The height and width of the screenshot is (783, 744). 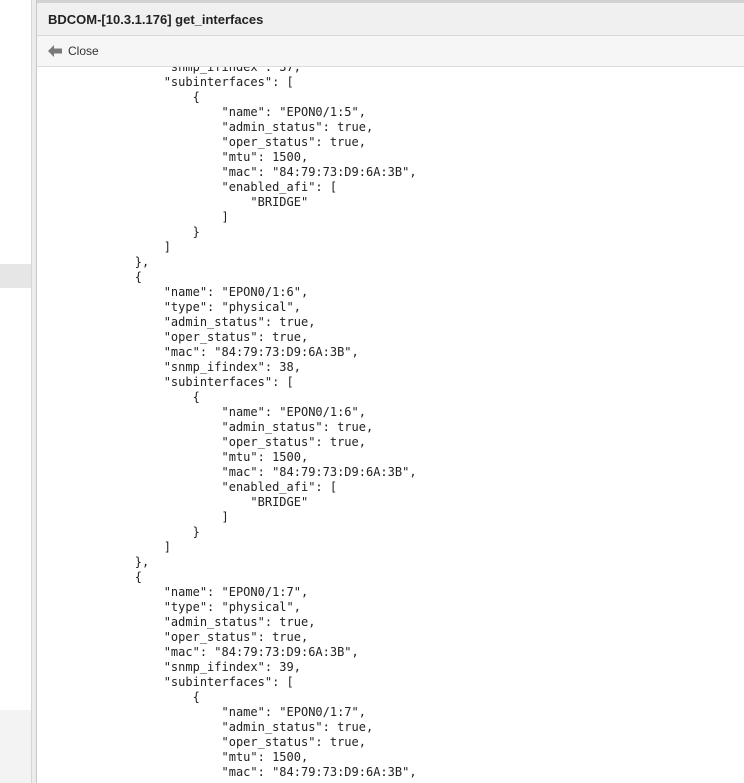 What do you see at coordinates (15, 276) in the screenshot?
I see `background-selected-row` at bounding box center [15, 276].